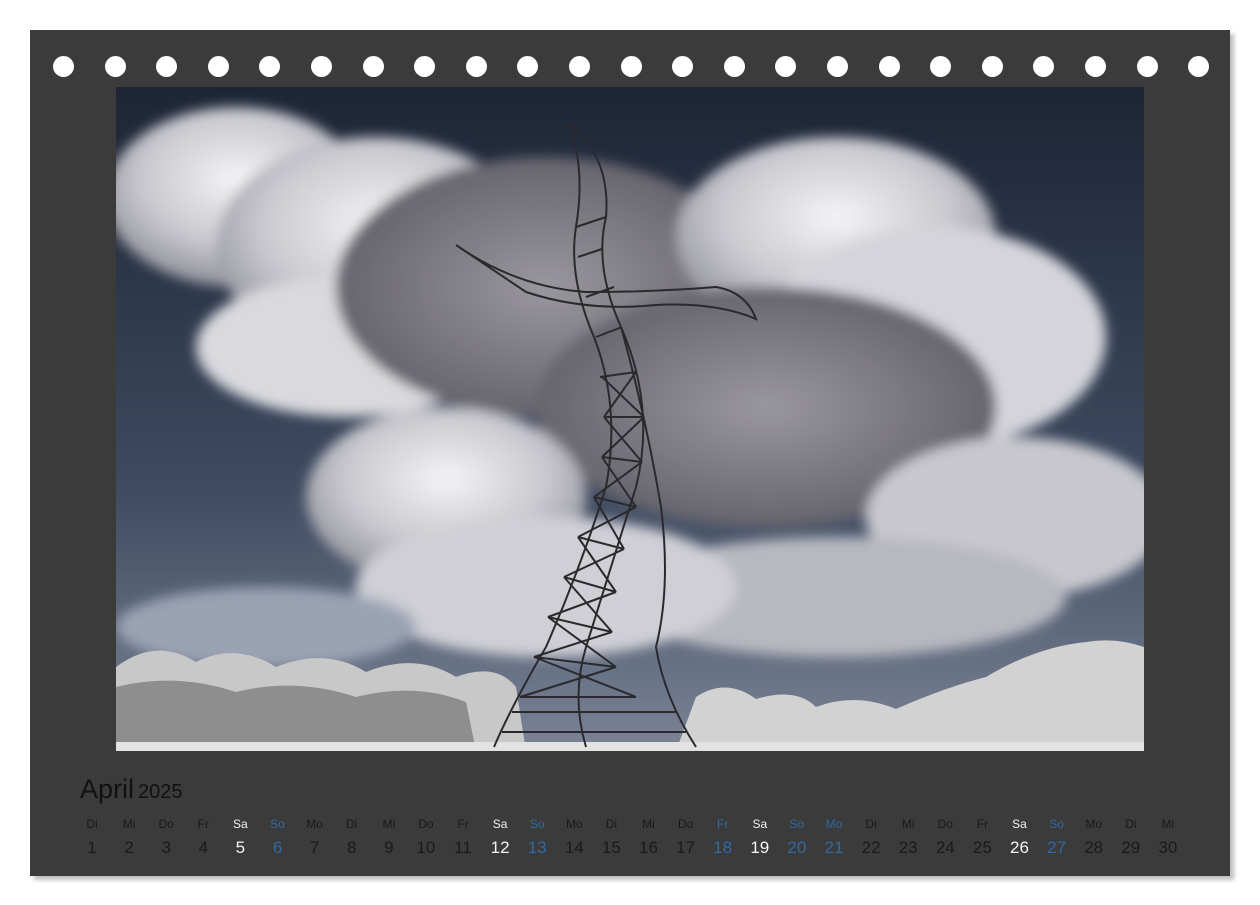  I want to click on day-number: 30, so click(1168, 847).